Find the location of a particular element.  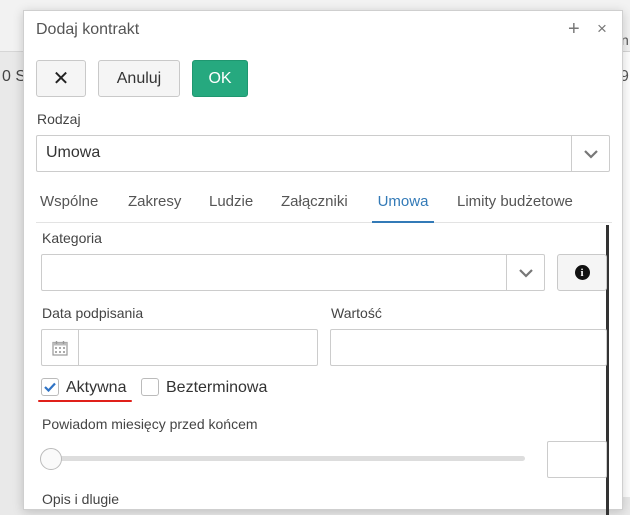

tab-limity-budzetowe: Limity budżetowe is located at coordinates (515, 208).